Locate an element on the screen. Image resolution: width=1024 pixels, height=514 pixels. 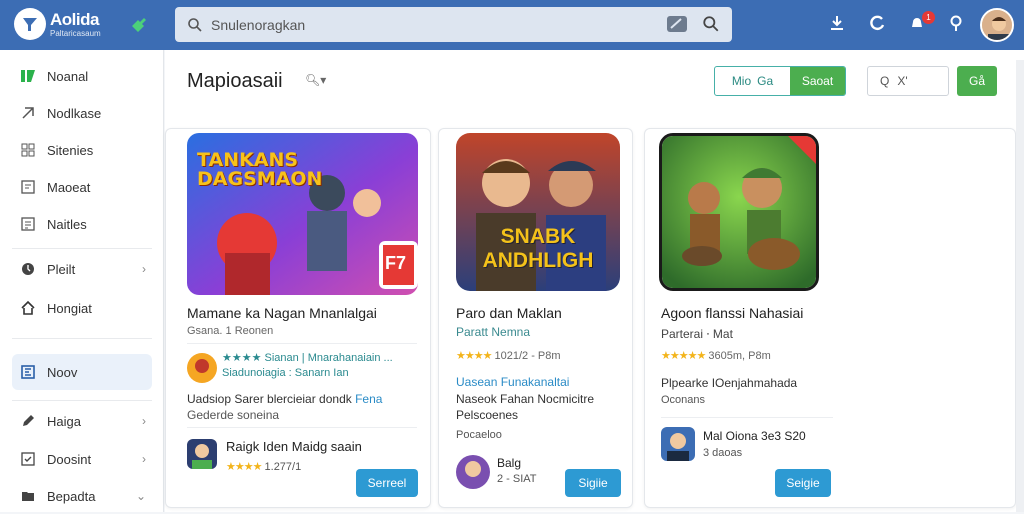
sidebar-item-label: Maoeat is located at coordinates (69, 187).